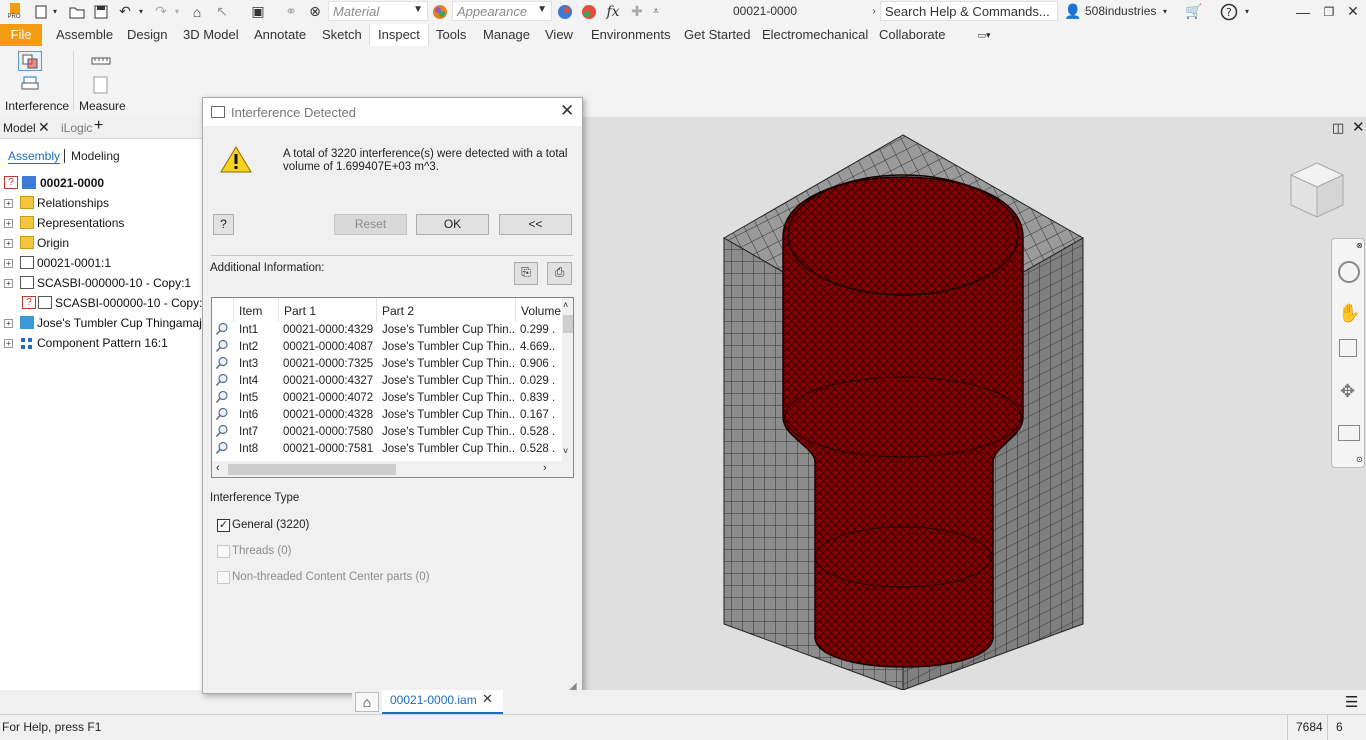  Describe the element at coordinates (442, 702) in the screenshot. I see `document-tab: 00021-0000.iam ✕` at that location.